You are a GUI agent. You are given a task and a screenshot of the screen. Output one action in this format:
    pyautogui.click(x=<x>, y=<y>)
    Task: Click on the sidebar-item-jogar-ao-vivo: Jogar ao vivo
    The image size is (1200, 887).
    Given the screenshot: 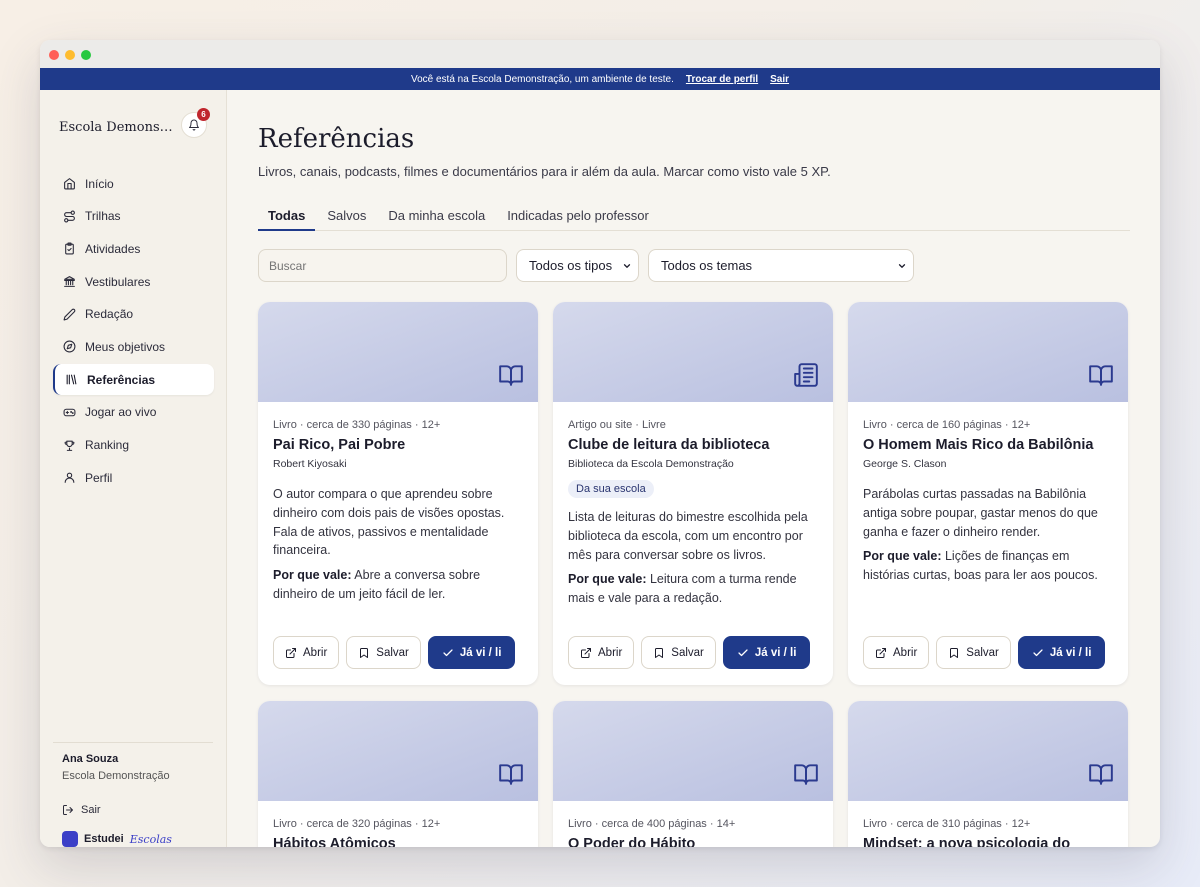 What is the action you would take?
    pyautogui.click(x=133, y=412)
    